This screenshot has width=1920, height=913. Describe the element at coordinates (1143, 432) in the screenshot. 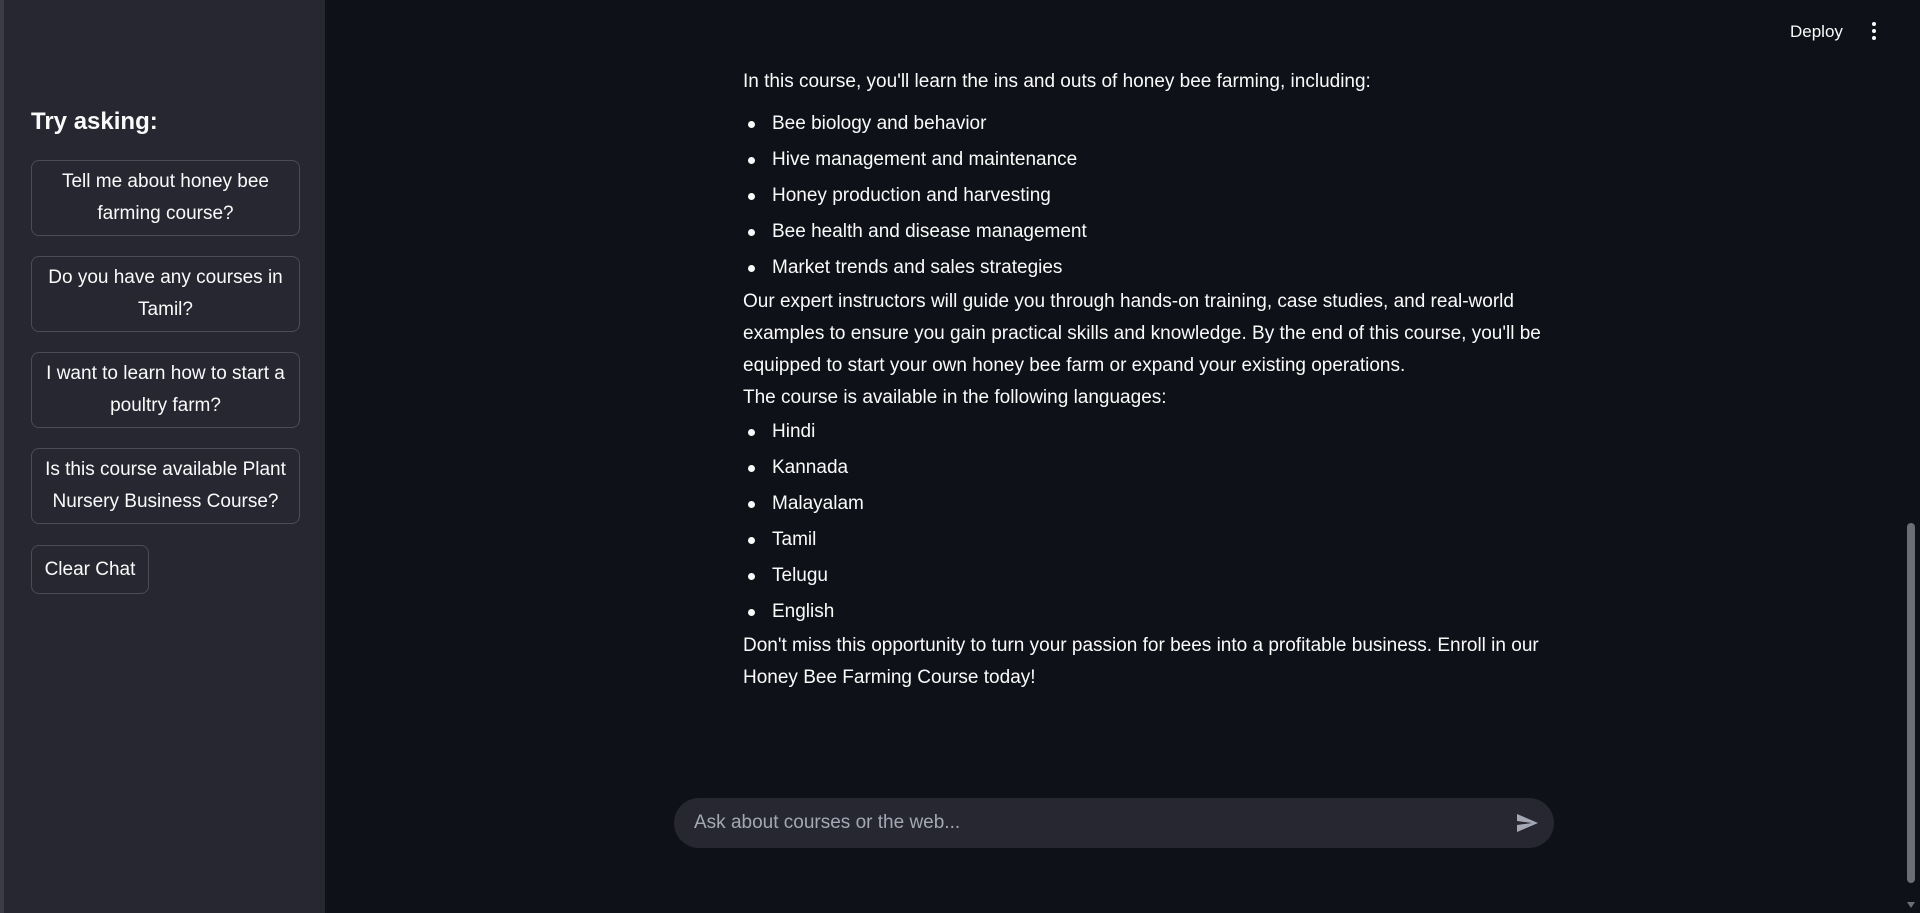

I see `list-item: Hindi` at that location.